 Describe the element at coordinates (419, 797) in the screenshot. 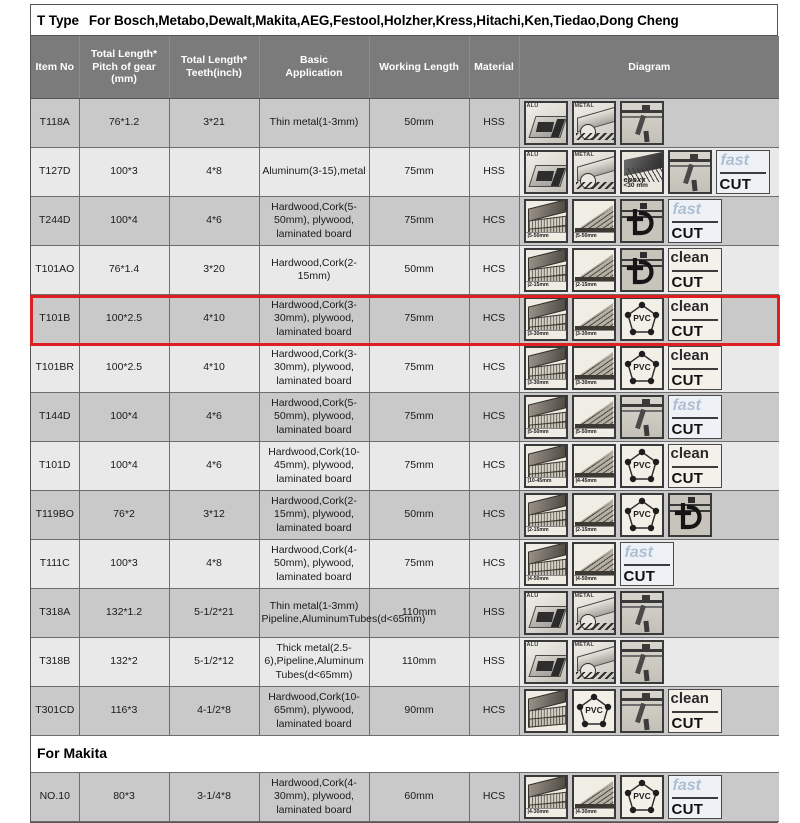

I see `cell-working-length: 60mm` at that location.